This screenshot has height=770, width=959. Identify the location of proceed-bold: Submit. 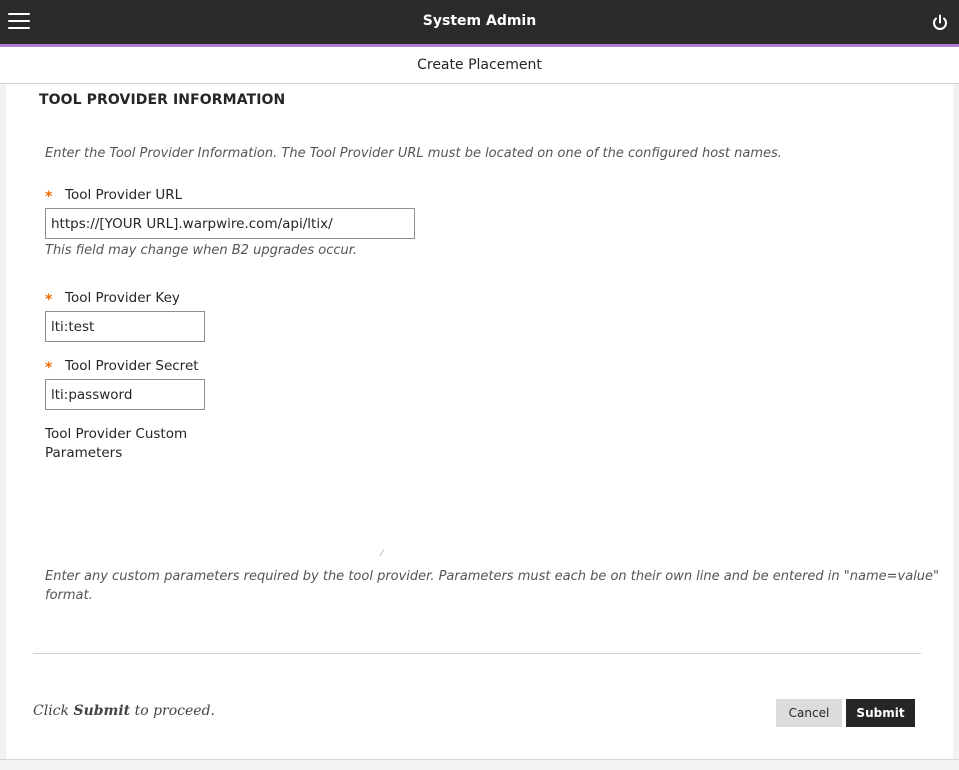
(102, 711).